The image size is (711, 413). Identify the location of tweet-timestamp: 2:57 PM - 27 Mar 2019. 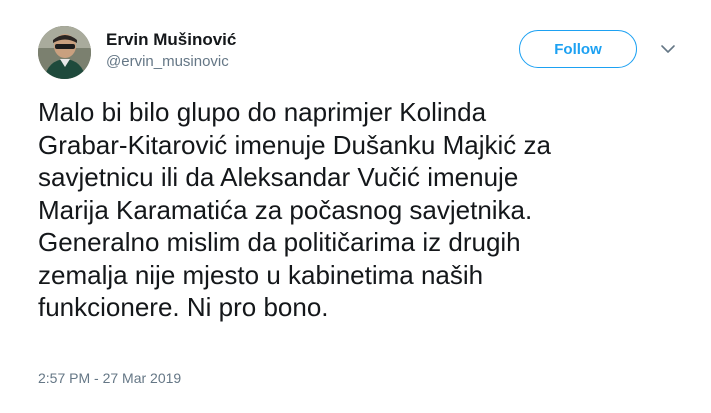
(109, 378).